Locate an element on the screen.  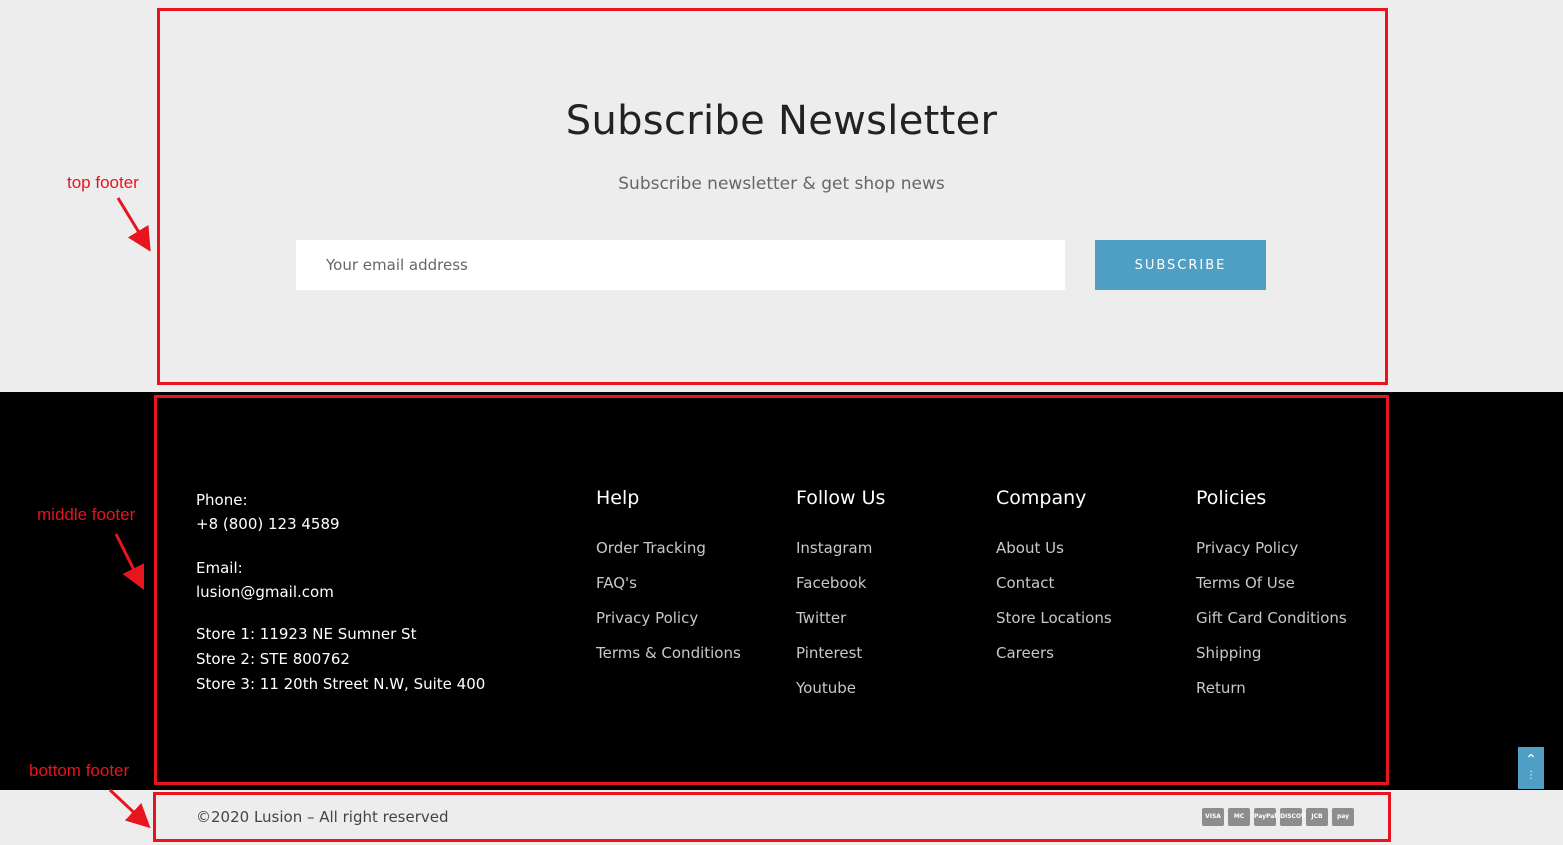
annotation-bottom-footer: bottom footer is located at coordinates (79, 770).